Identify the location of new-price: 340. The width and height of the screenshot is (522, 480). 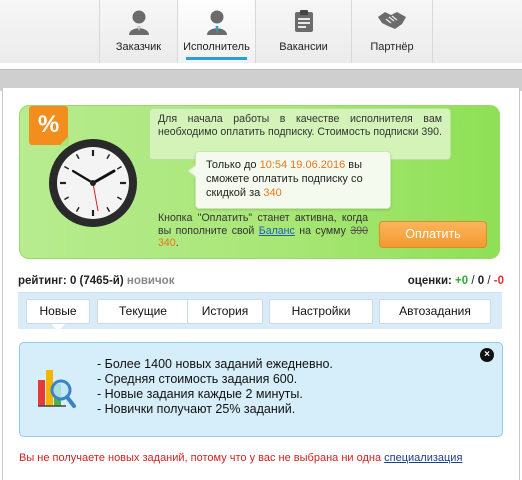
(167, 243).